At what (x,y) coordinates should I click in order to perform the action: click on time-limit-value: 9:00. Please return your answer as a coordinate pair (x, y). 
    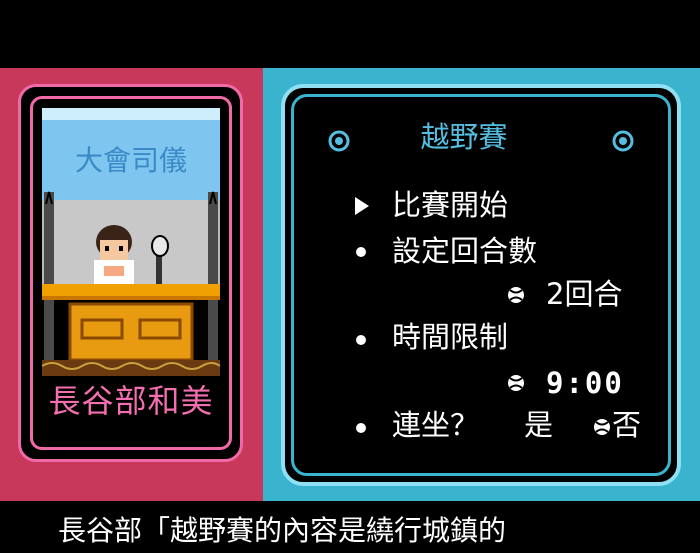
    Looking at the image, I should click on (585, 383).